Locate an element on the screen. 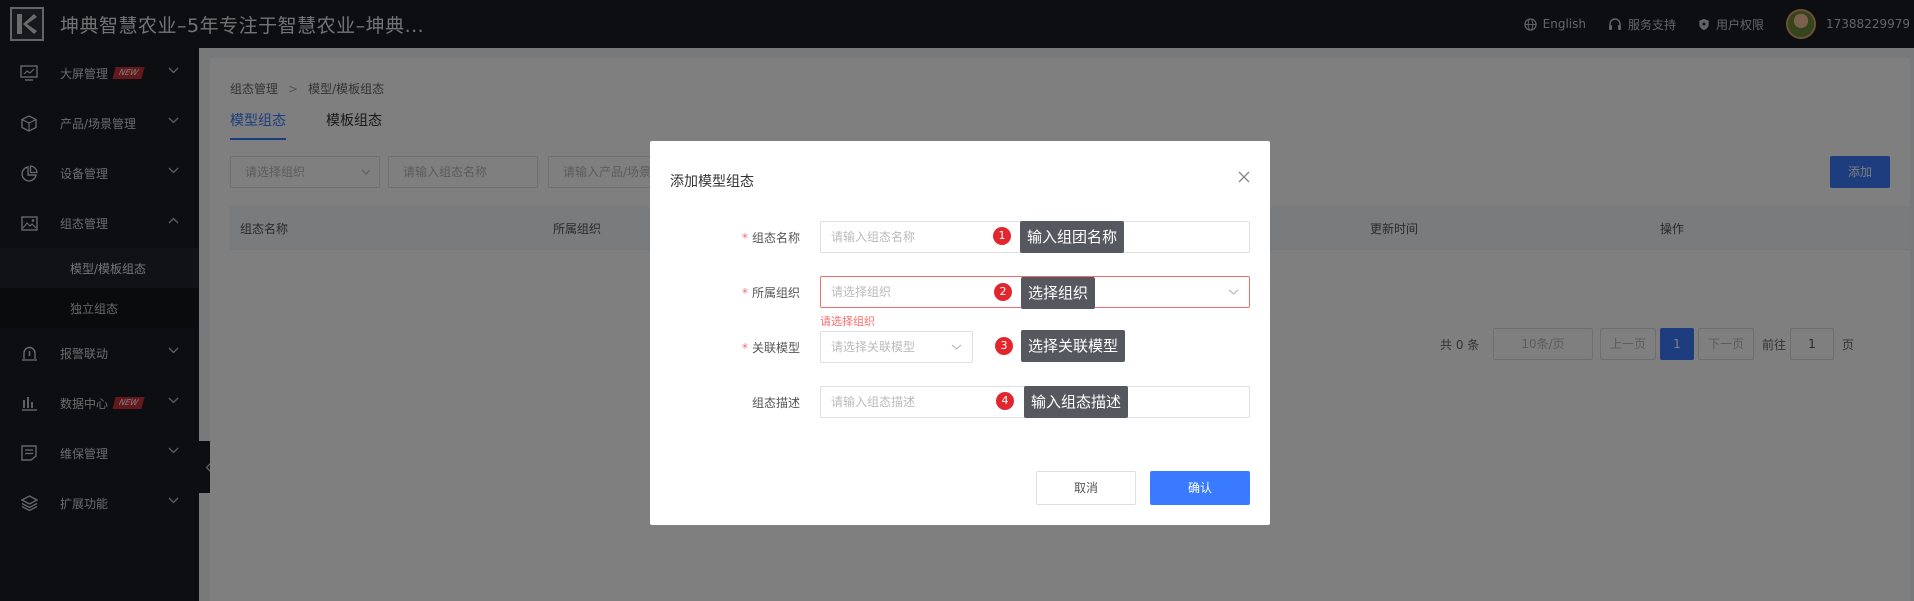 The image size is (1914, 601). confirm-button: 确认 is located at coordinates (1200, 488).